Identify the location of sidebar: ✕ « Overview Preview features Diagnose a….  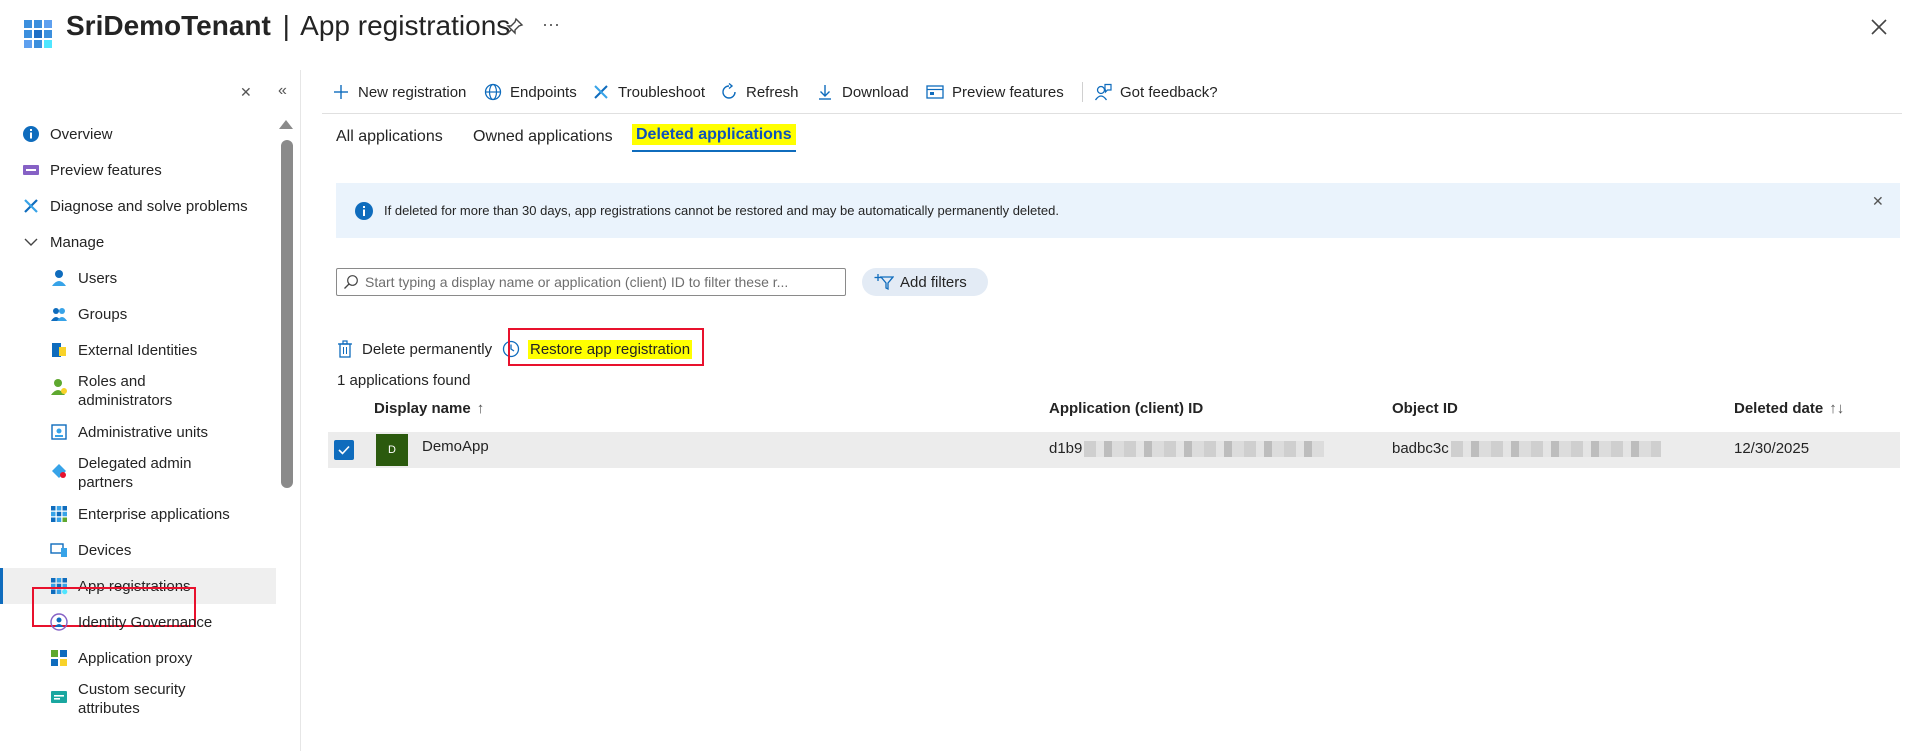
(150, 410).